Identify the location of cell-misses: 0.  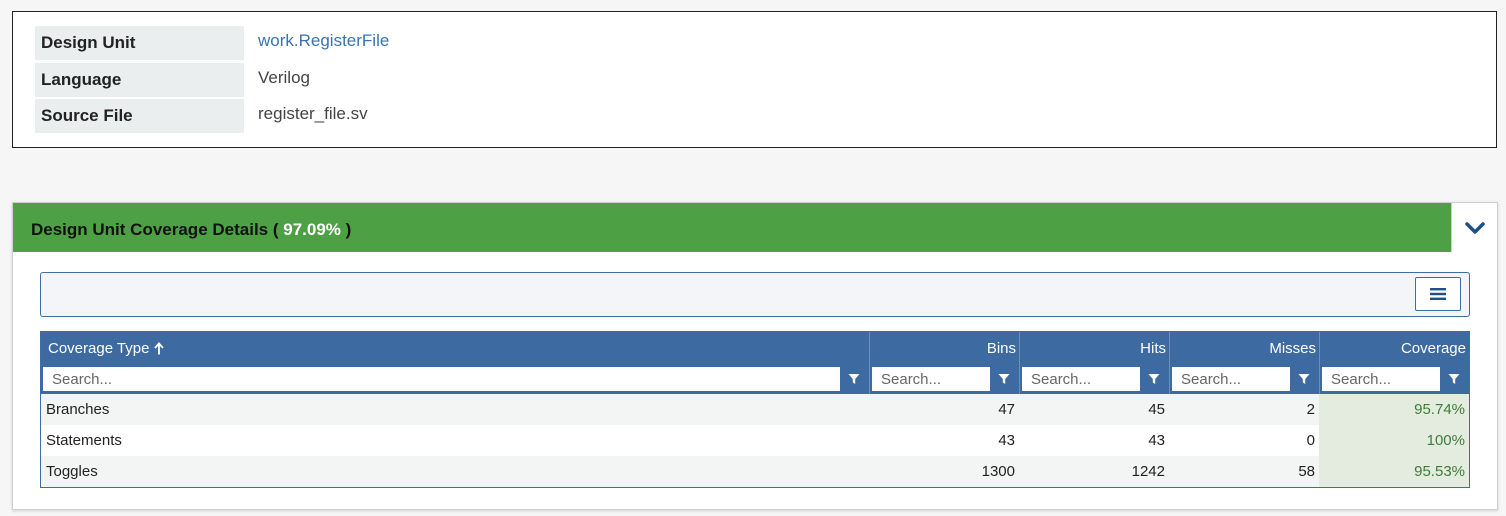
(1310, 440).